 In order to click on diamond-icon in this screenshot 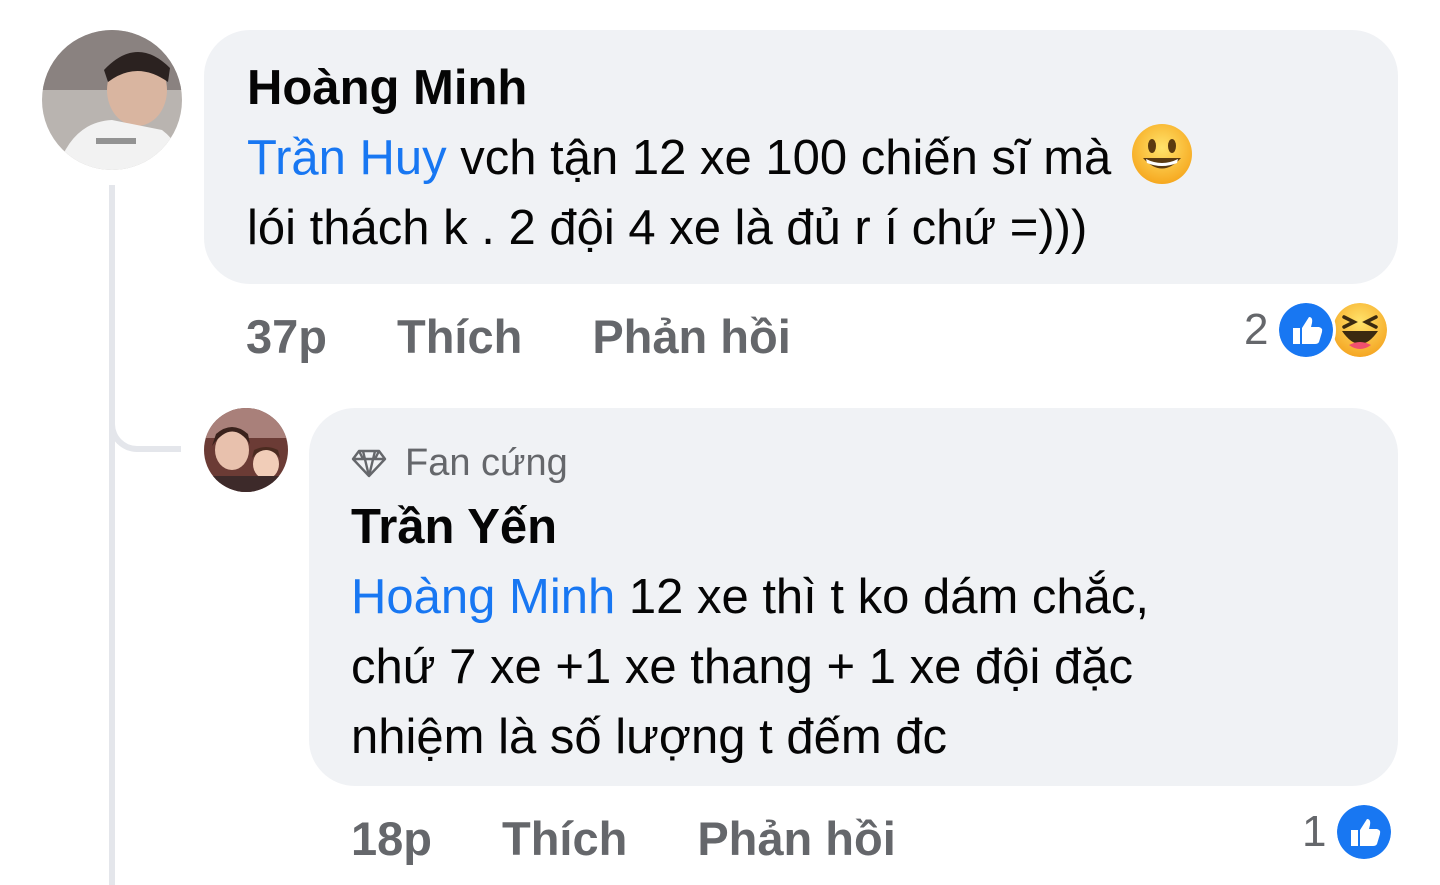, I will do `click(369, 463)`.